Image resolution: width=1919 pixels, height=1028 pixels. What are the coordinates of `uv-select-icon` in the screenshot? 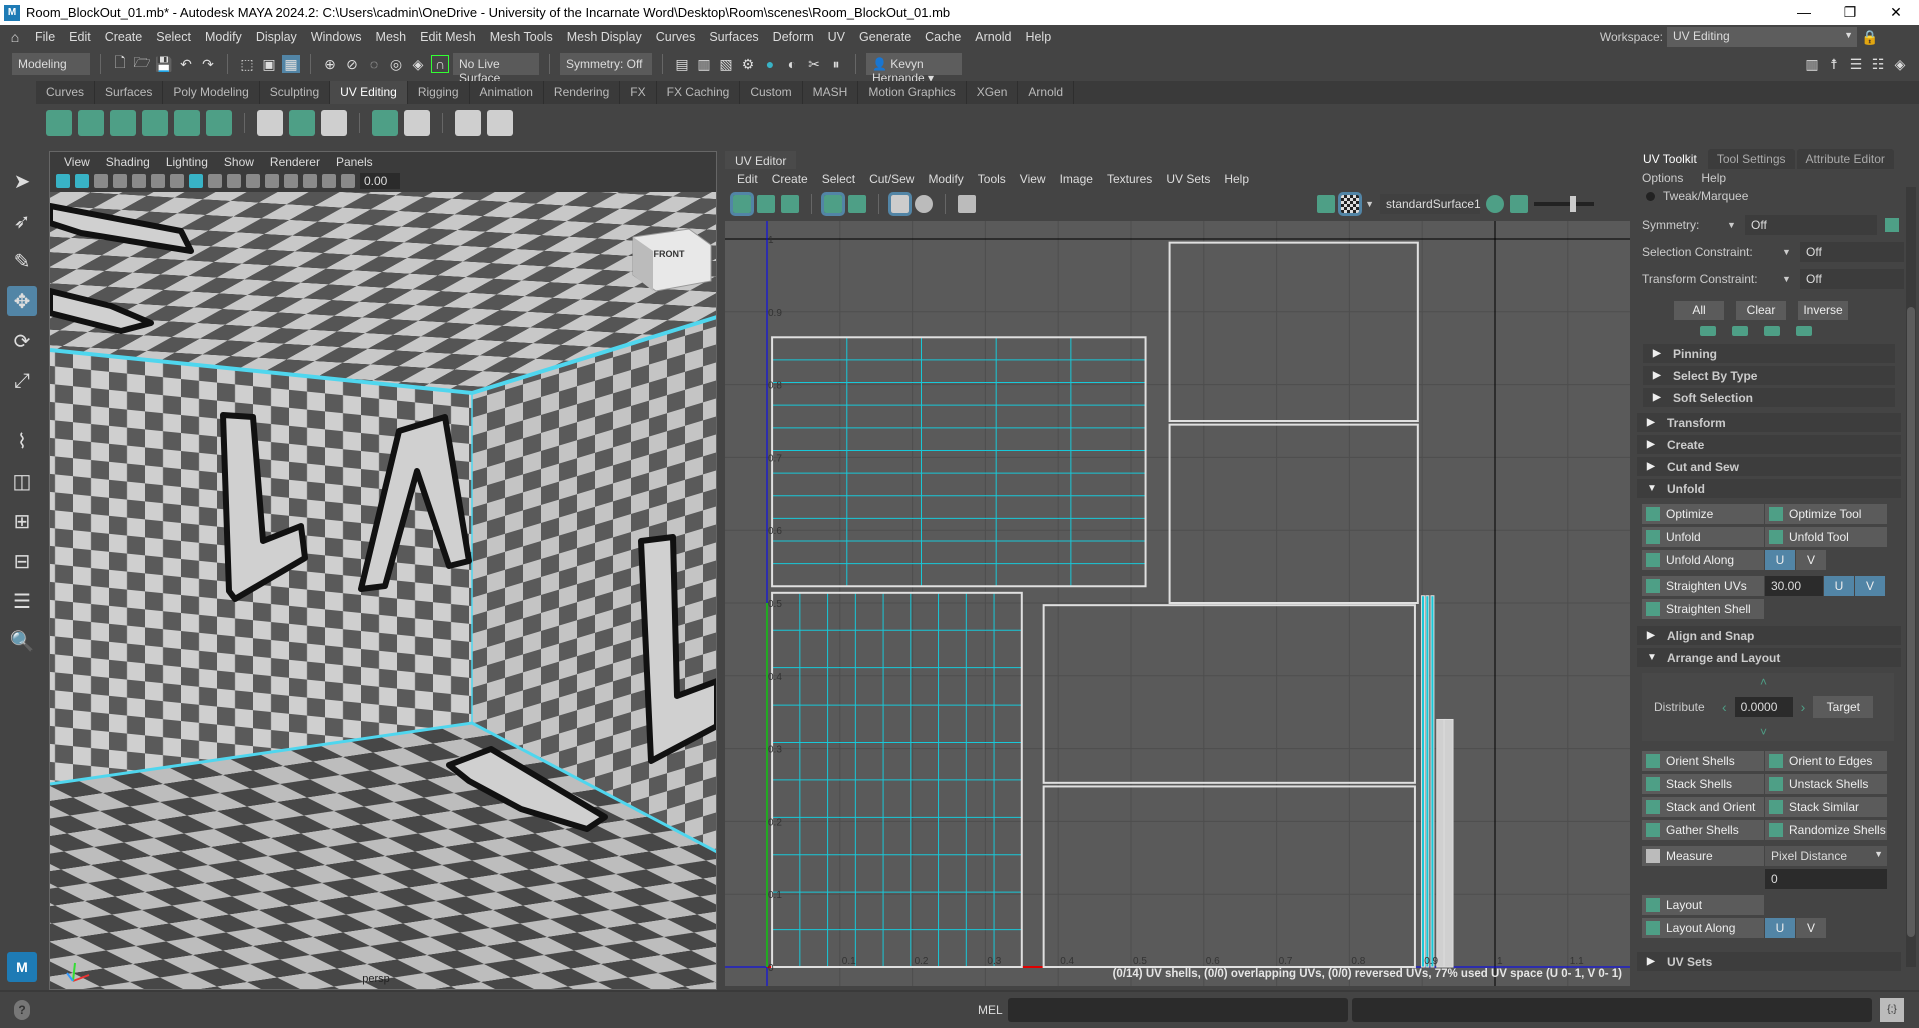 It's located at (766, 204).